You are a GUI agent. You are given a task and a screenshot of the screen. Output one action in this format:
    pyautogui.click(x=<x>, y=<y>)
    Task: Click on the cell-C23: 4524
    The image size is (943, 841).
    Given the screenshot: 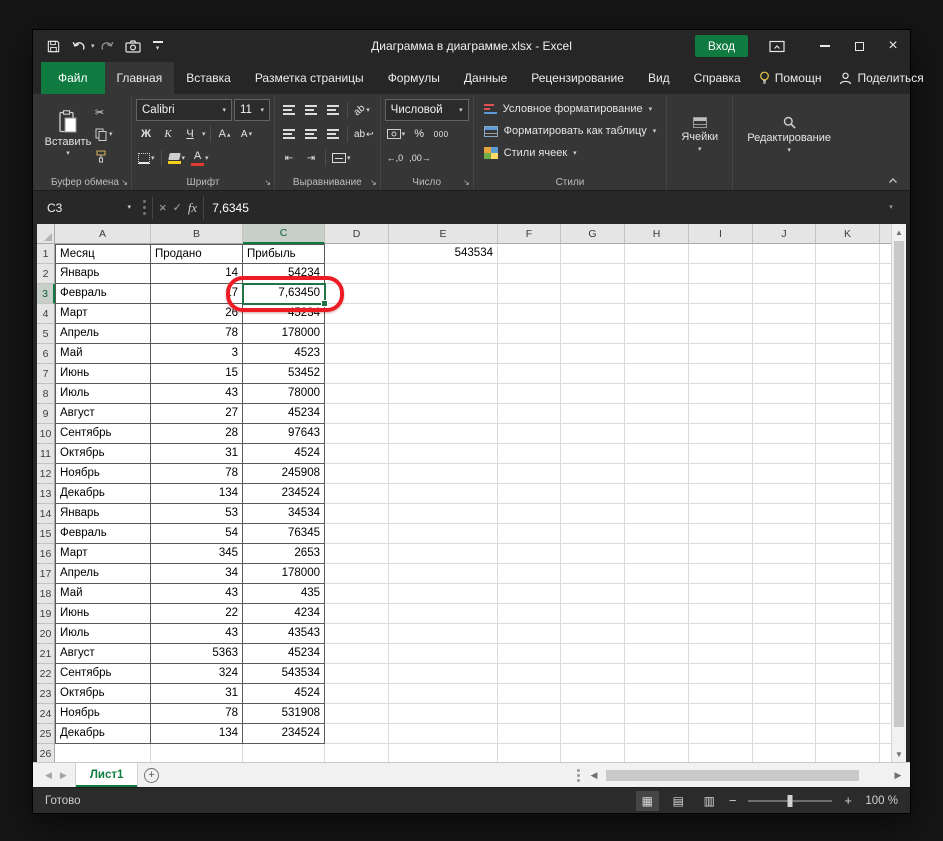 What is the action you would take?
    pyautogui.click(x=284, y=694)
    